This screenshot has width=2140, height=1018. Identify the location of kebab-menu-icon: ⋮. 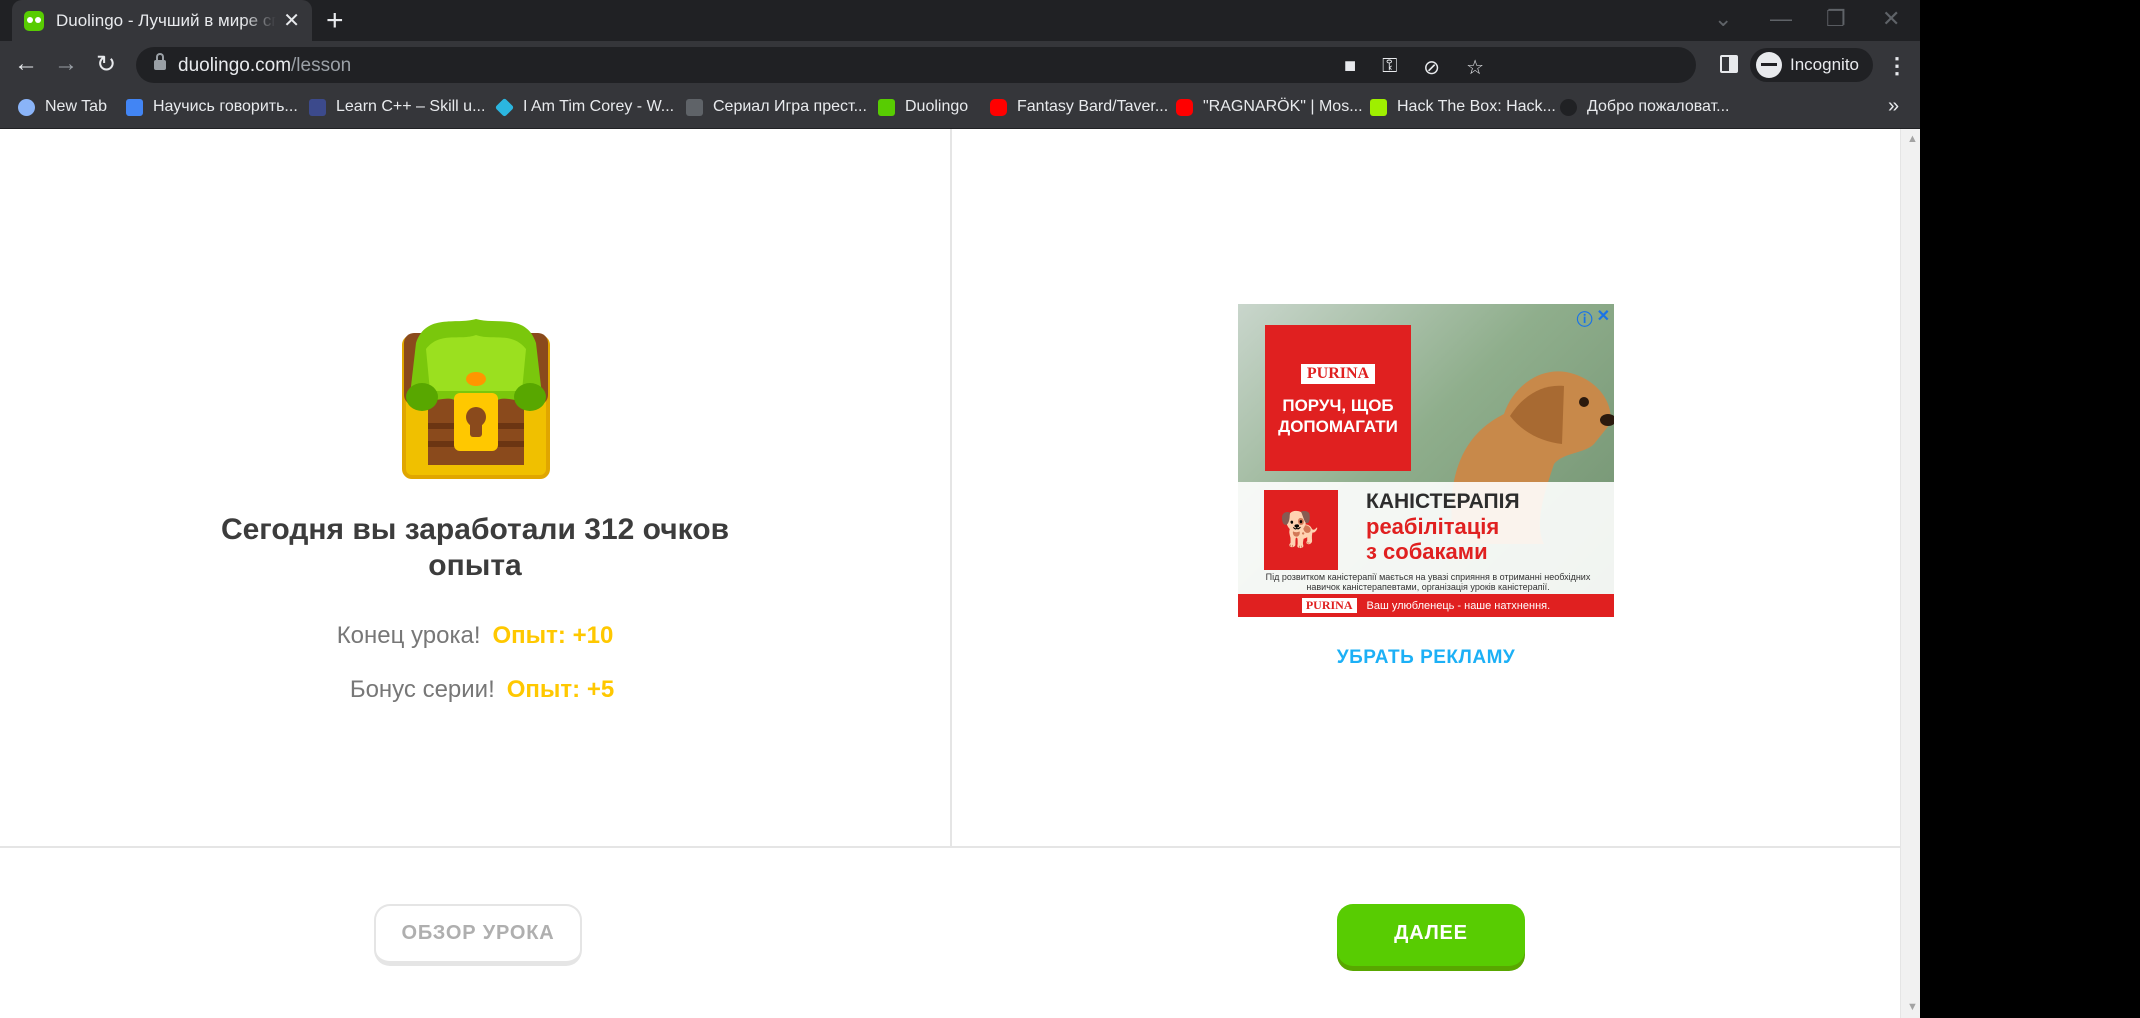
(1897, 66).